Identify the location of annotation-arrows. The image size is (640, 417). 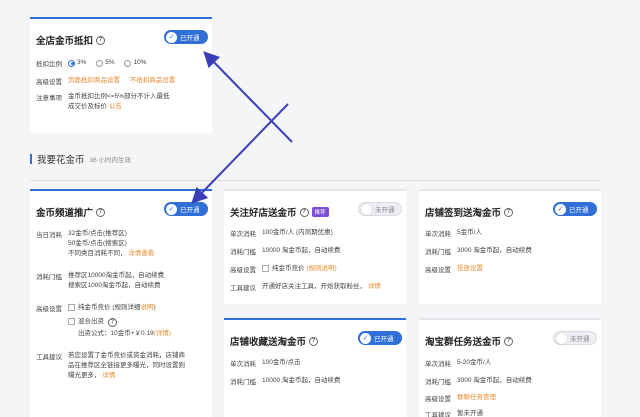
(242, 127).